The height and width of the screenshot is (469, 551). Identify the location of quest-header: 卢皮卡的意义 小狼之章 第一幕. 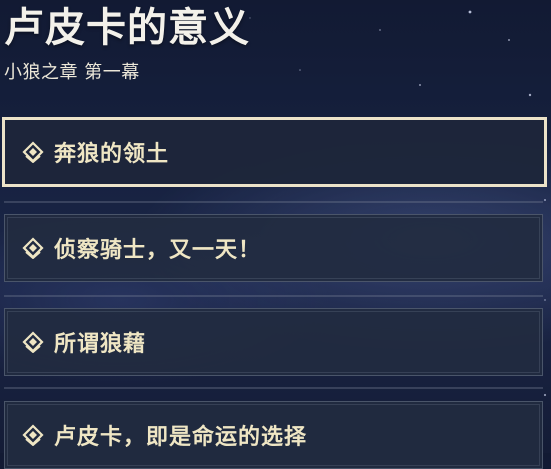
(127, 42).